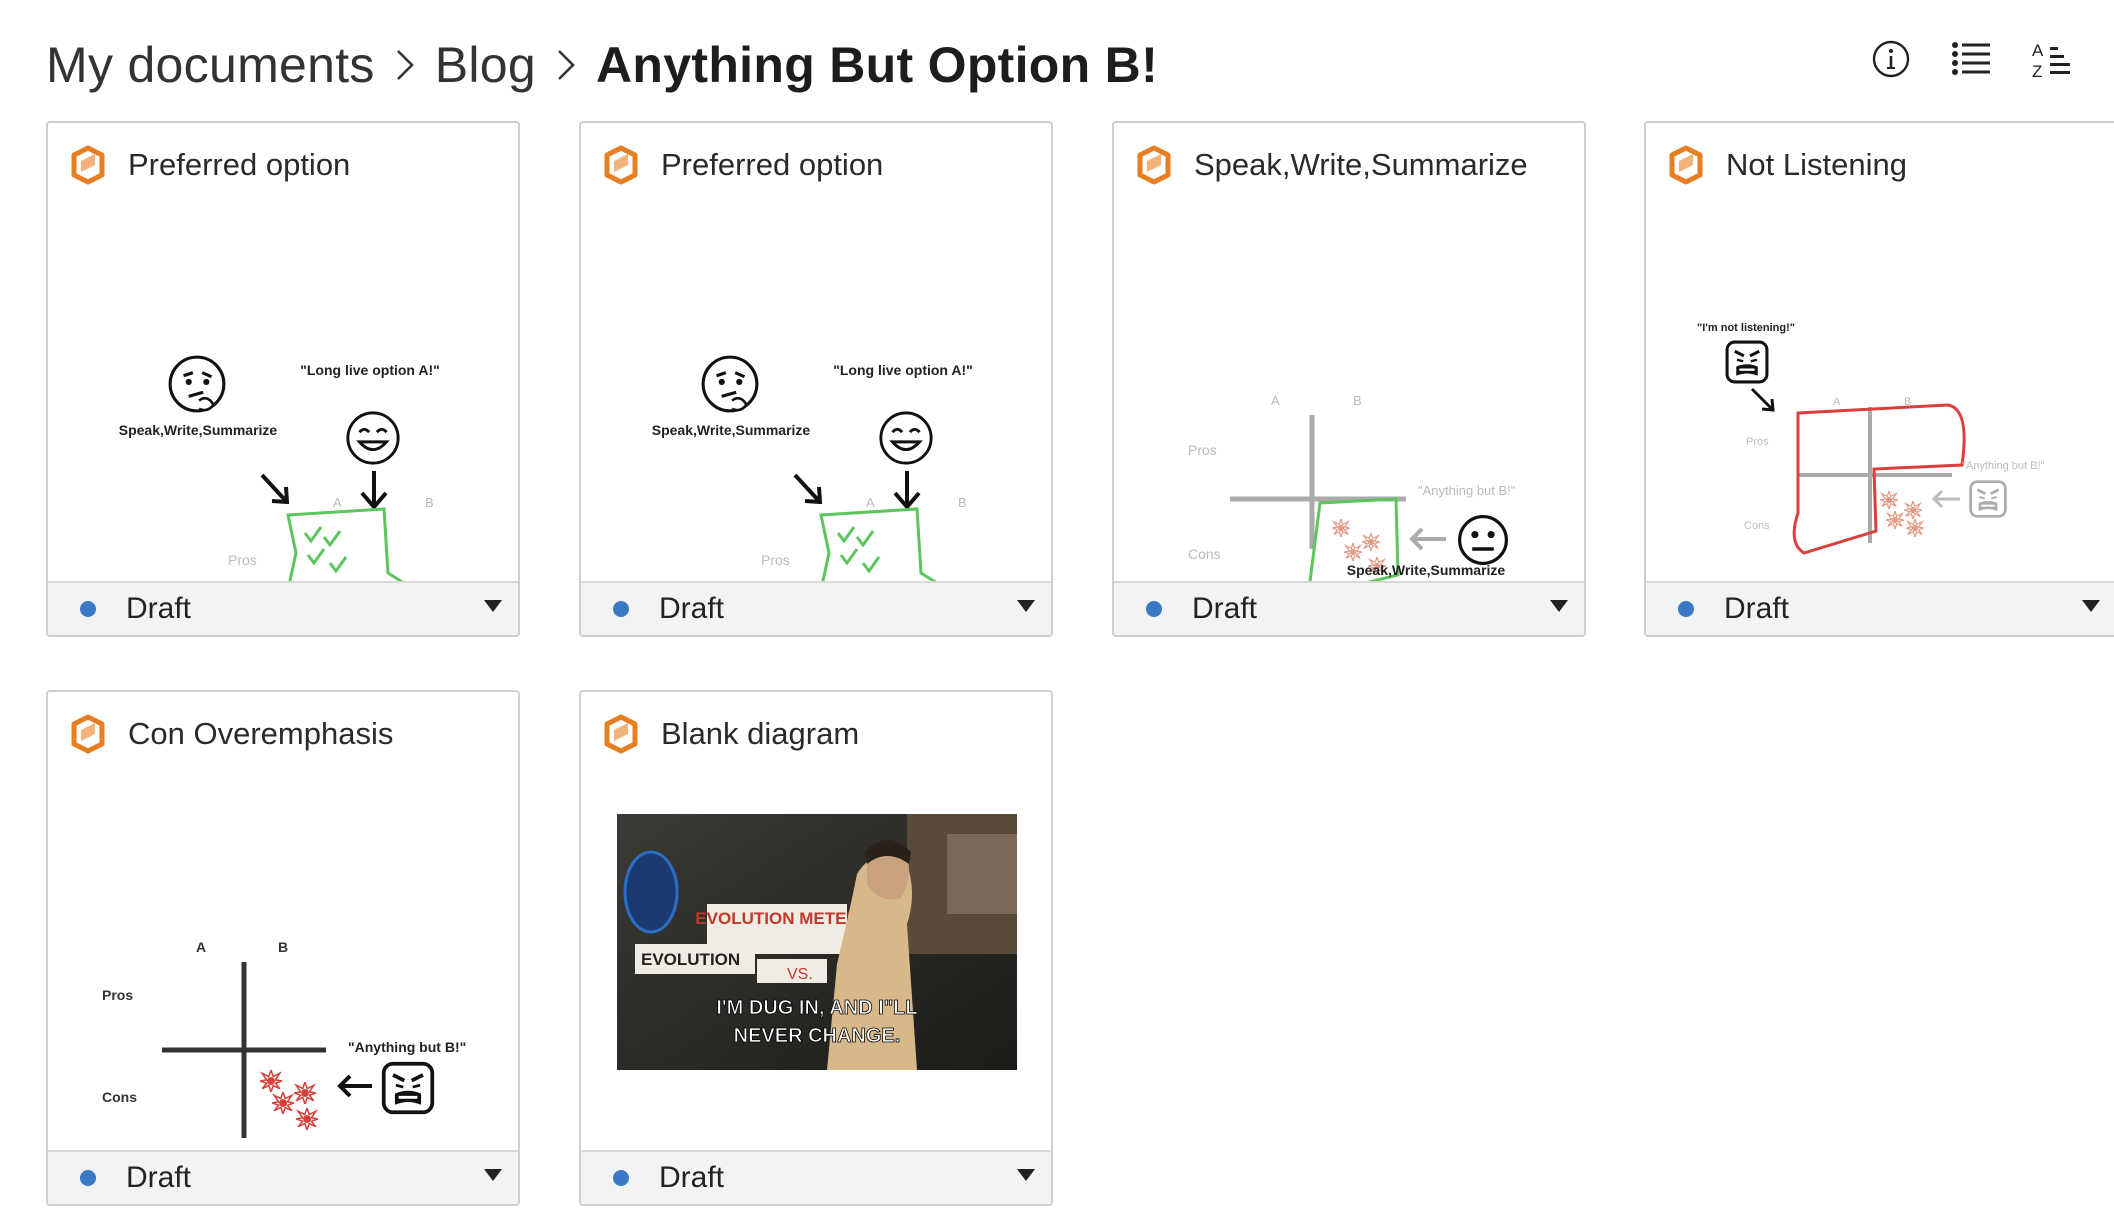 This screenshot has width=2114, height=1228. Describe the element at coordinates (1891, 59) in the screenshot. I see `info-icon` at that location.